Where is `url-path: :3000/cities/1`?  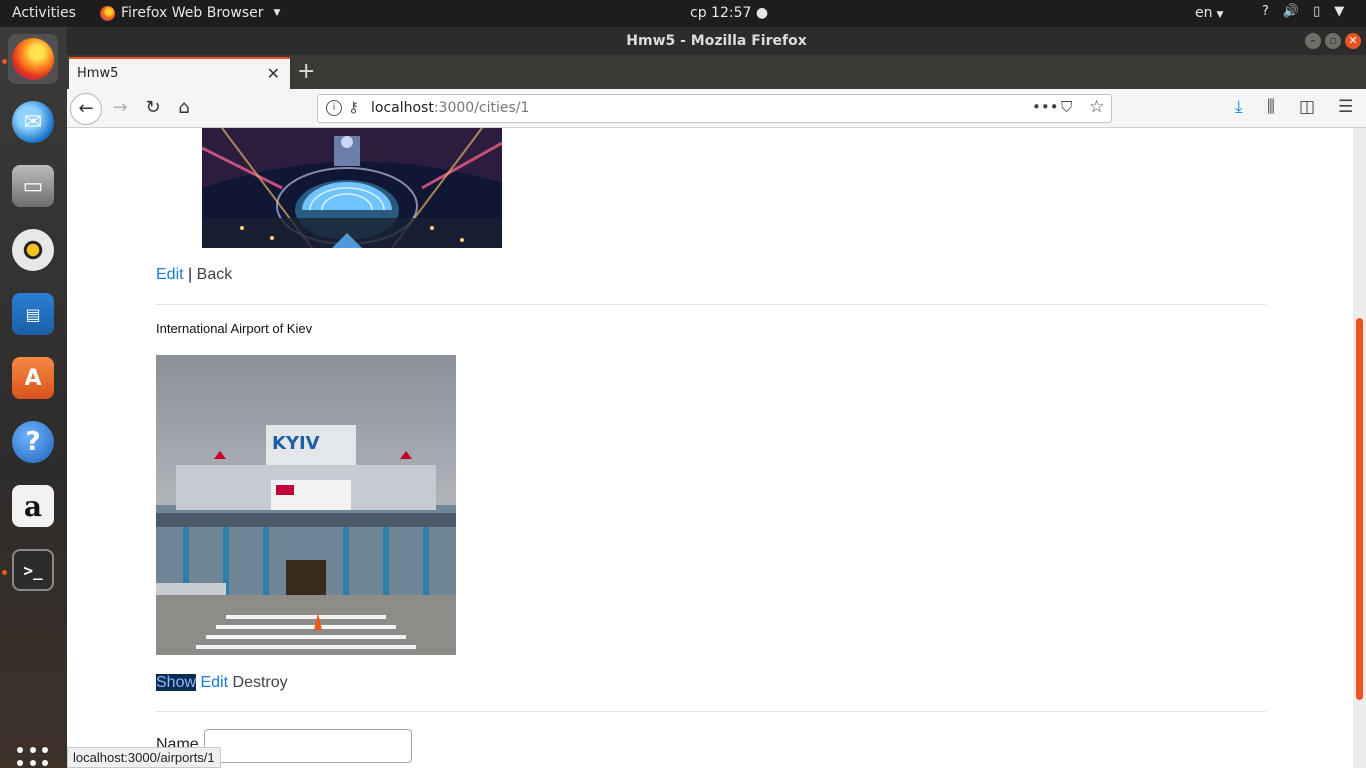
url-path: :3000/cities/1 is located at coordinates (481, 108).